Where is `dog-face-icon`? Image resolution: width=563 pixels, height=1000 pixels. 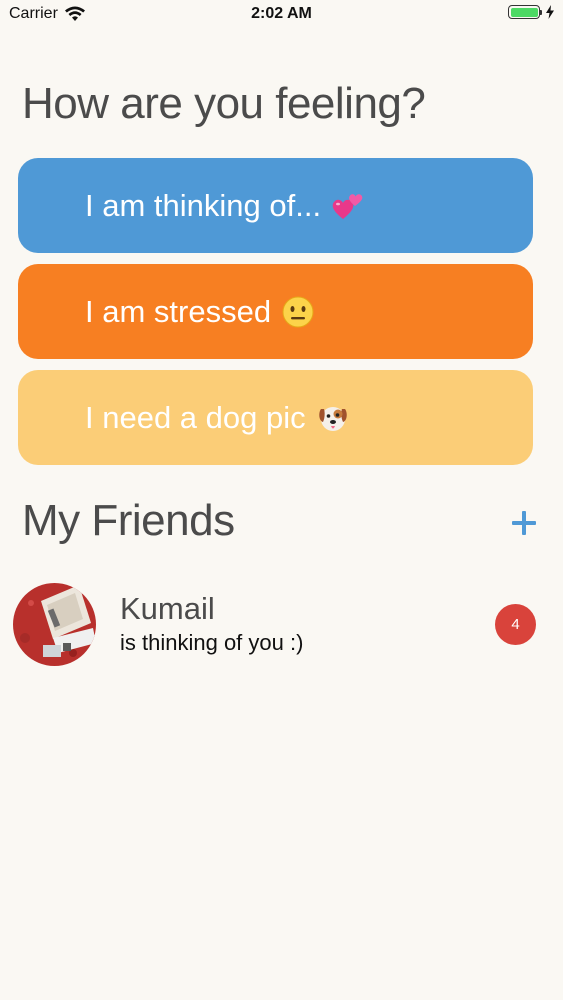 dog-face-icon is located at coordinates (332, 418).